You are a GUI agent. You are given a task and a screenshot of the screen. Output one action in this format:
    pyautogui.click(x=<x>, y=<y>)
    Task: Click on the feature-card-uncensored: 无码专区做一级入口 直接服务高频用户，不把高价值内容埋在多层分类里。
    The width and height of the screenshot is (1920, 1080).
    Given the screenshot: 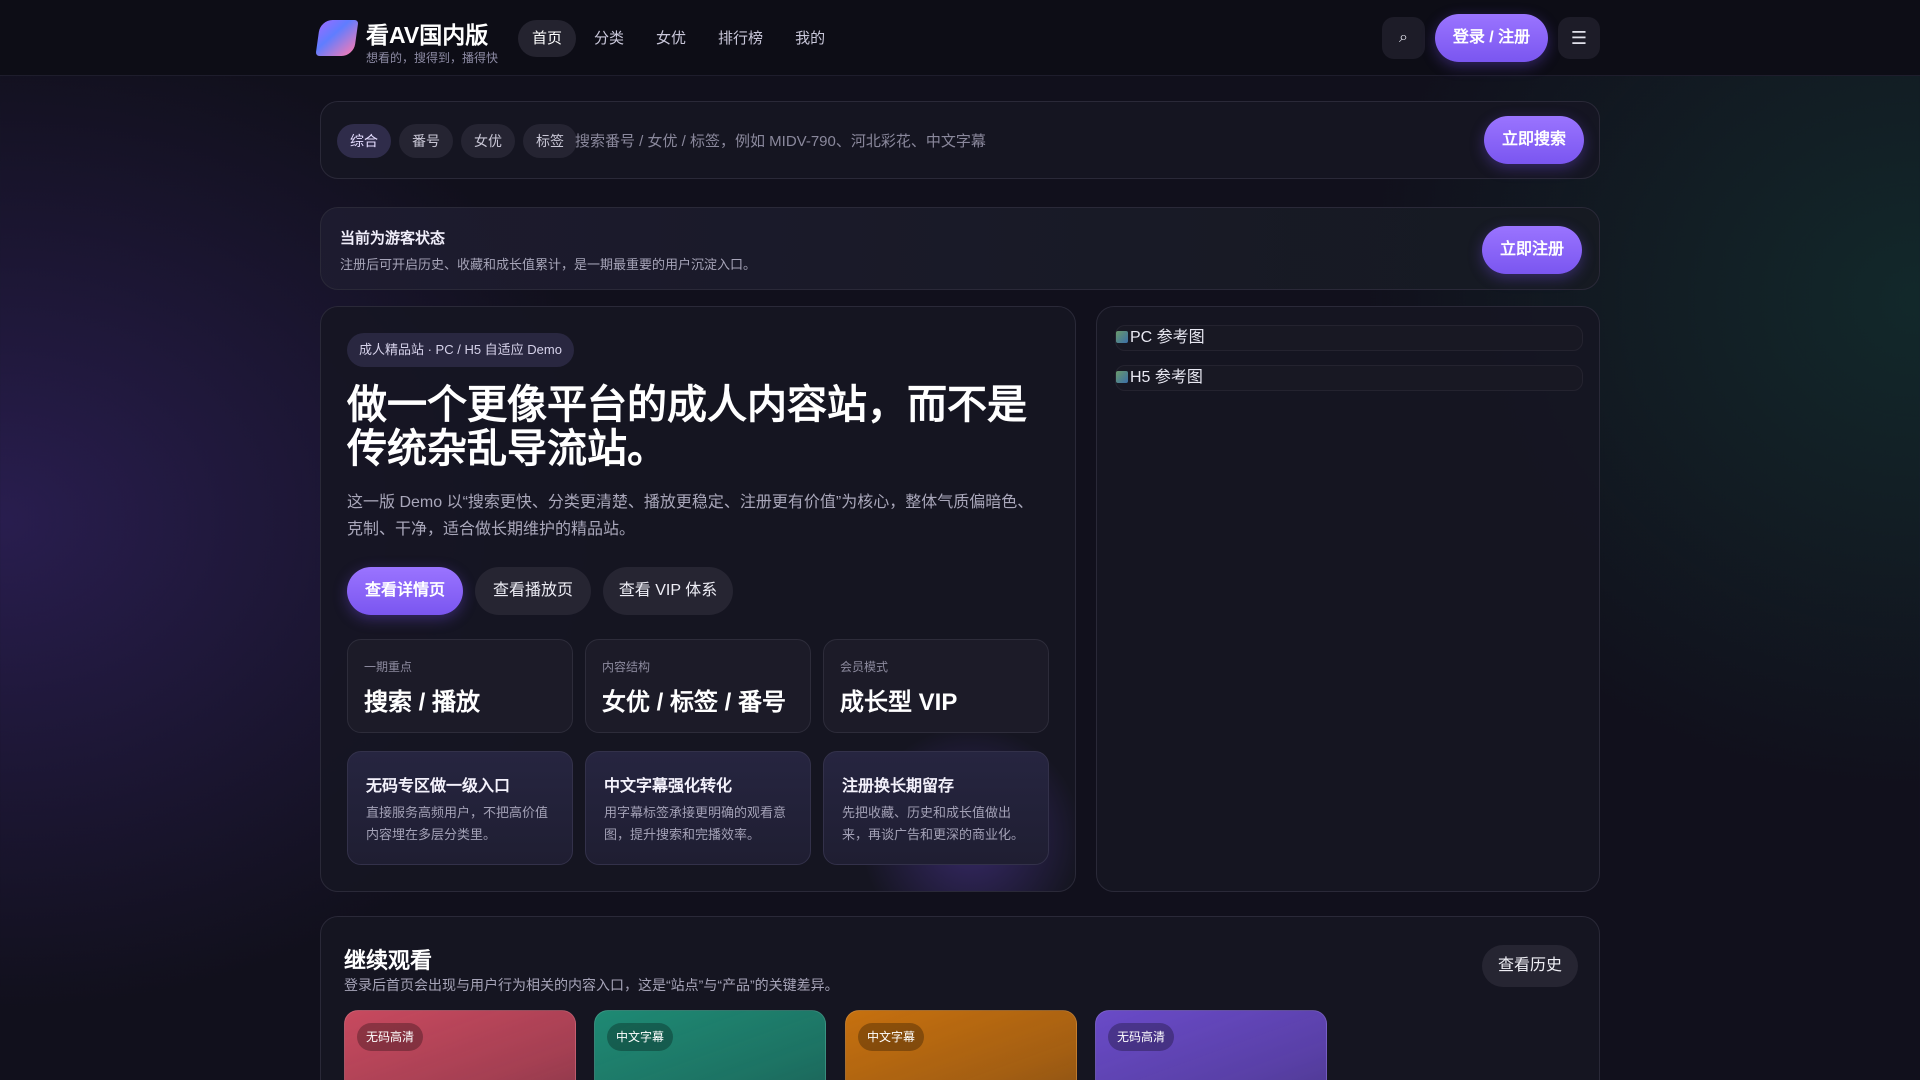 What is the action you would take?
    pyautogui.click(x=460, y=808)
    